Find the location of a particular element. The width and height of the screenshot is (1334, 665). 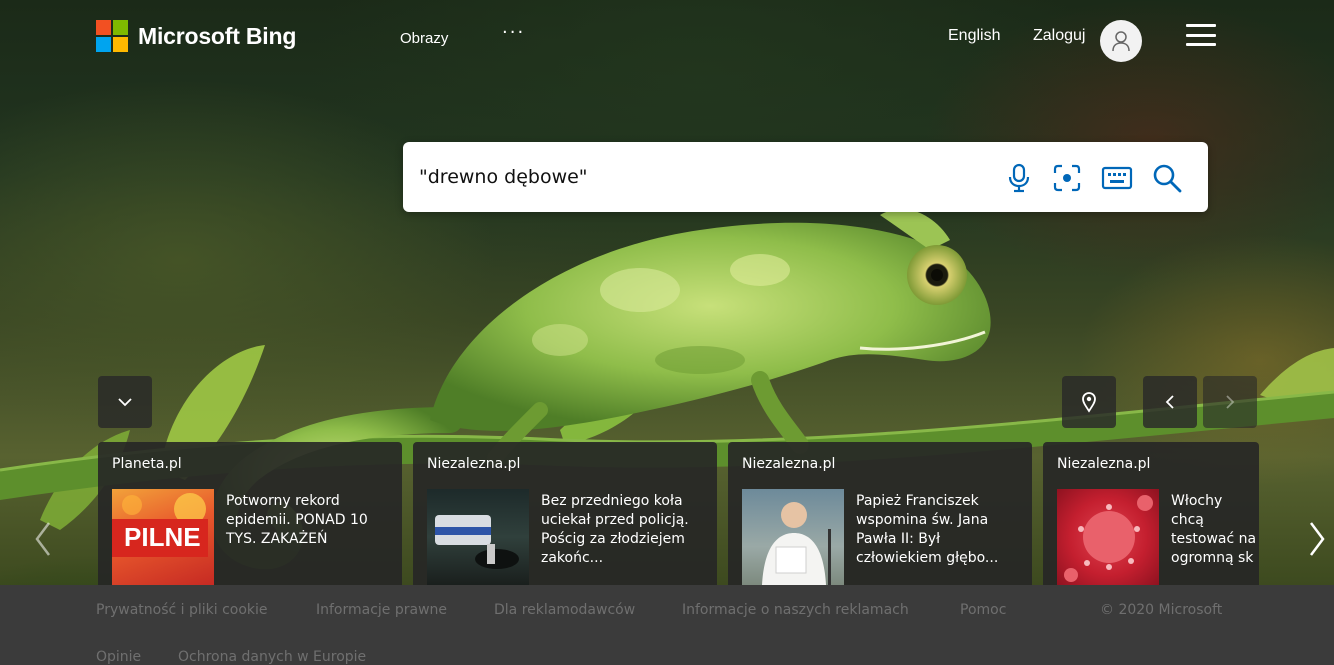

avatar is located at coordinates (1121, 41).